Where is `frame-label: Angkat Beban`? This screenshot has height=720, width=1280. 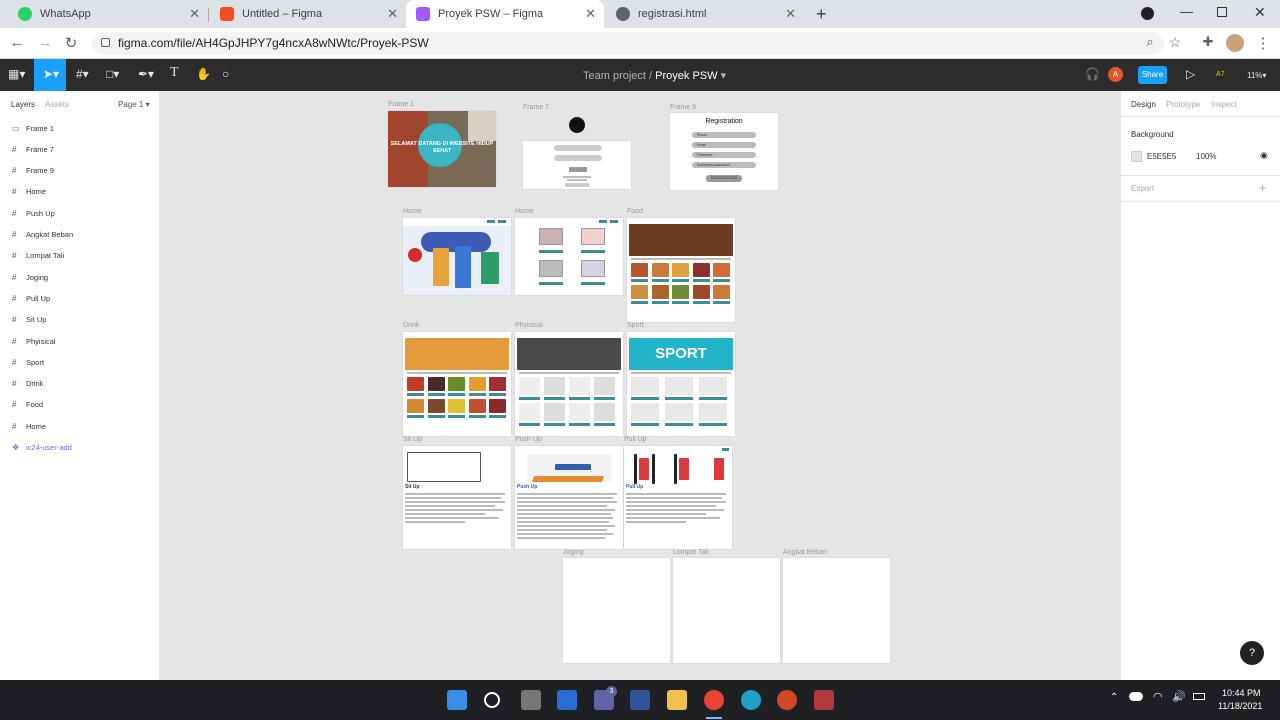 frame-label: Angkat Beban is located at coordinates (805, 552).